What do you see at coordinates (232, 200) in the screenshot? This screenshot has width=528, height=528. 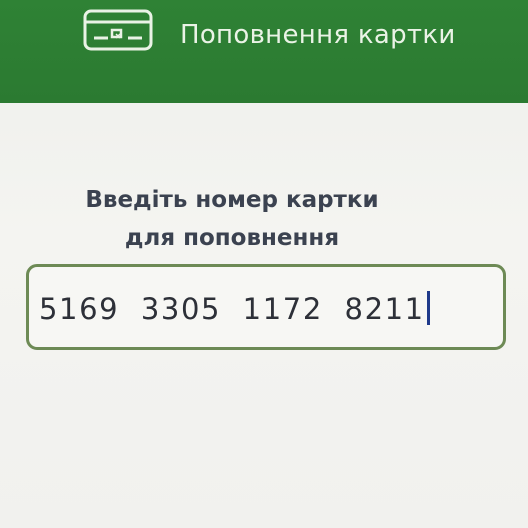 I see `prompt-line-1: Введіть номер картки` at bounding box center [232, 200].